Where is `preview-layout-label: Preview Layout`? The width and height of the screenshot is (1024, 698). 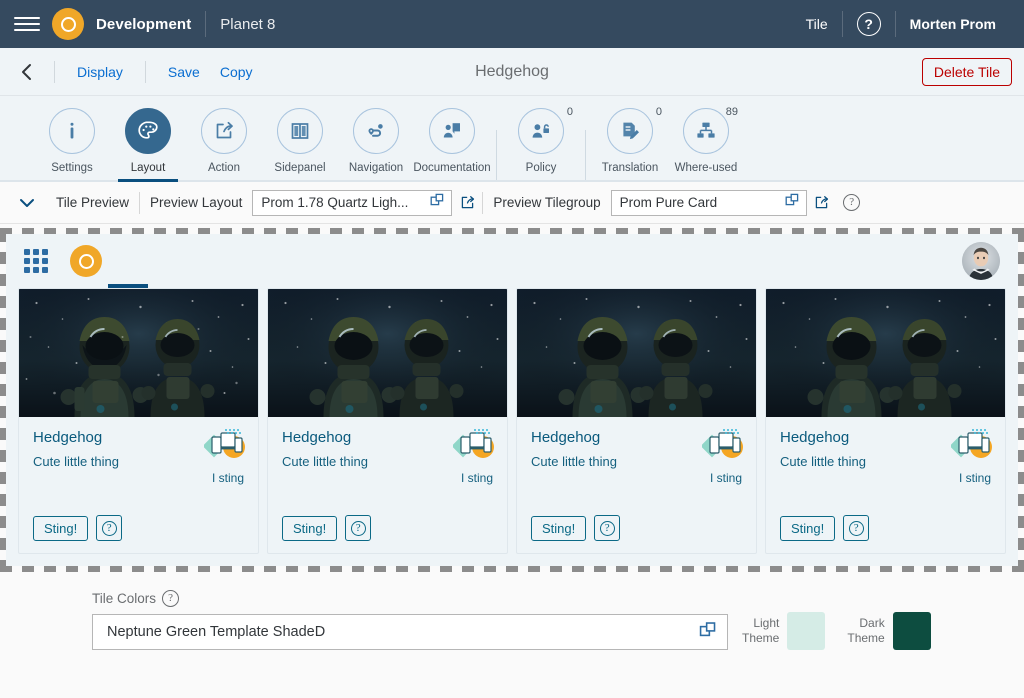
preview-layout-label: Preview Layout is located at coordinates (196, 202).